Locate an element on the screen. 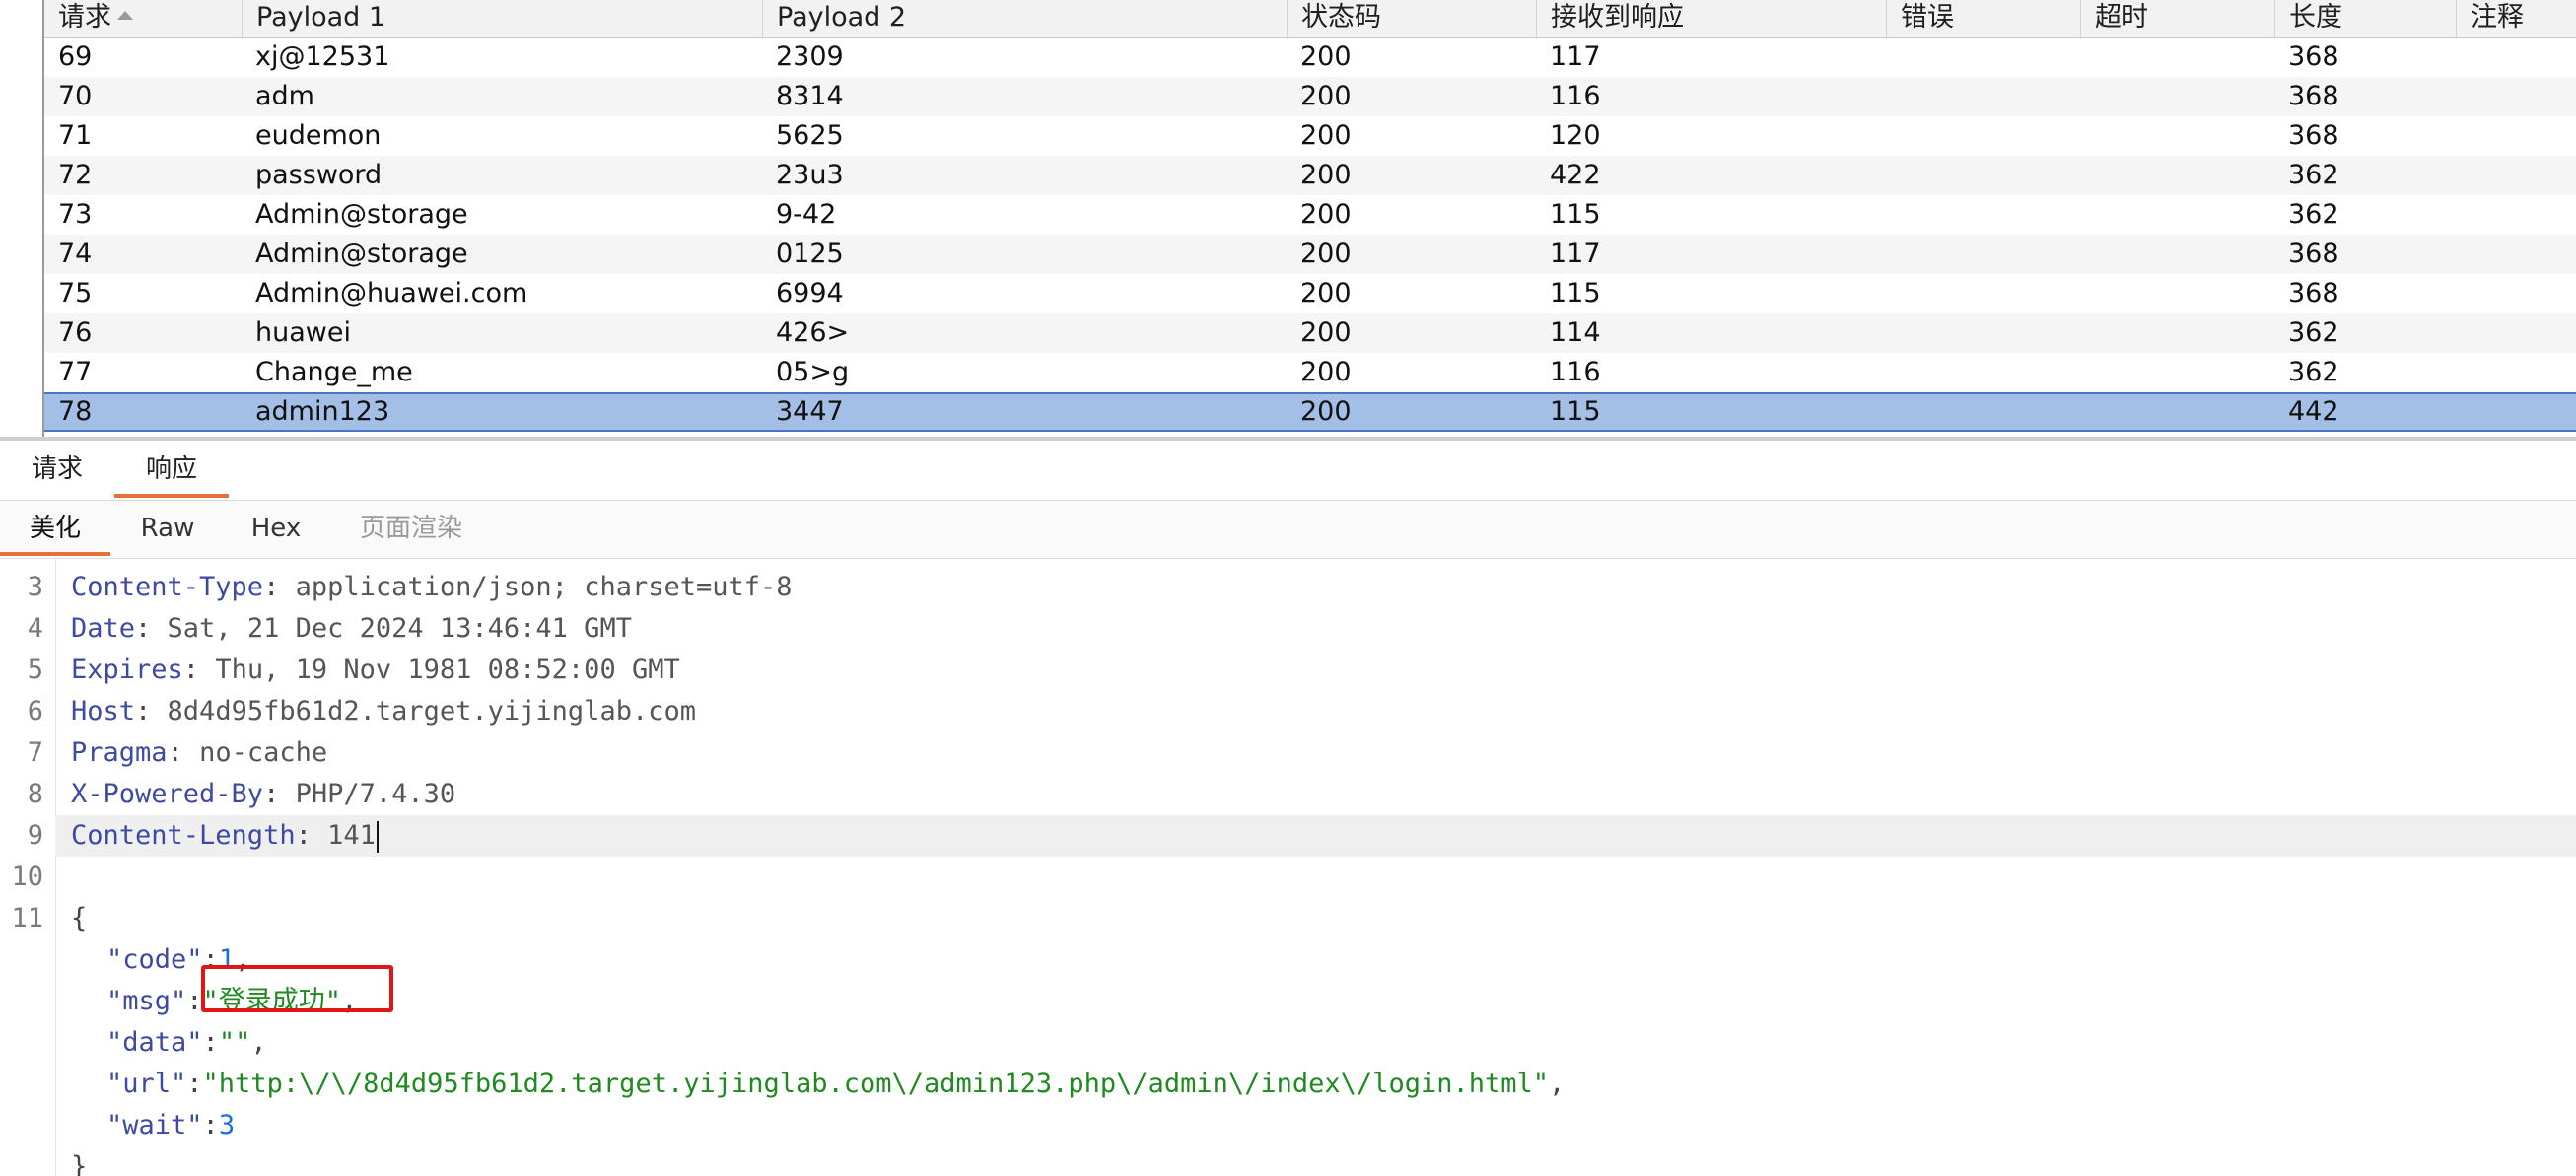 The image size is (2576, 1176). json-key: "code" is located at coordinates (154, 959).